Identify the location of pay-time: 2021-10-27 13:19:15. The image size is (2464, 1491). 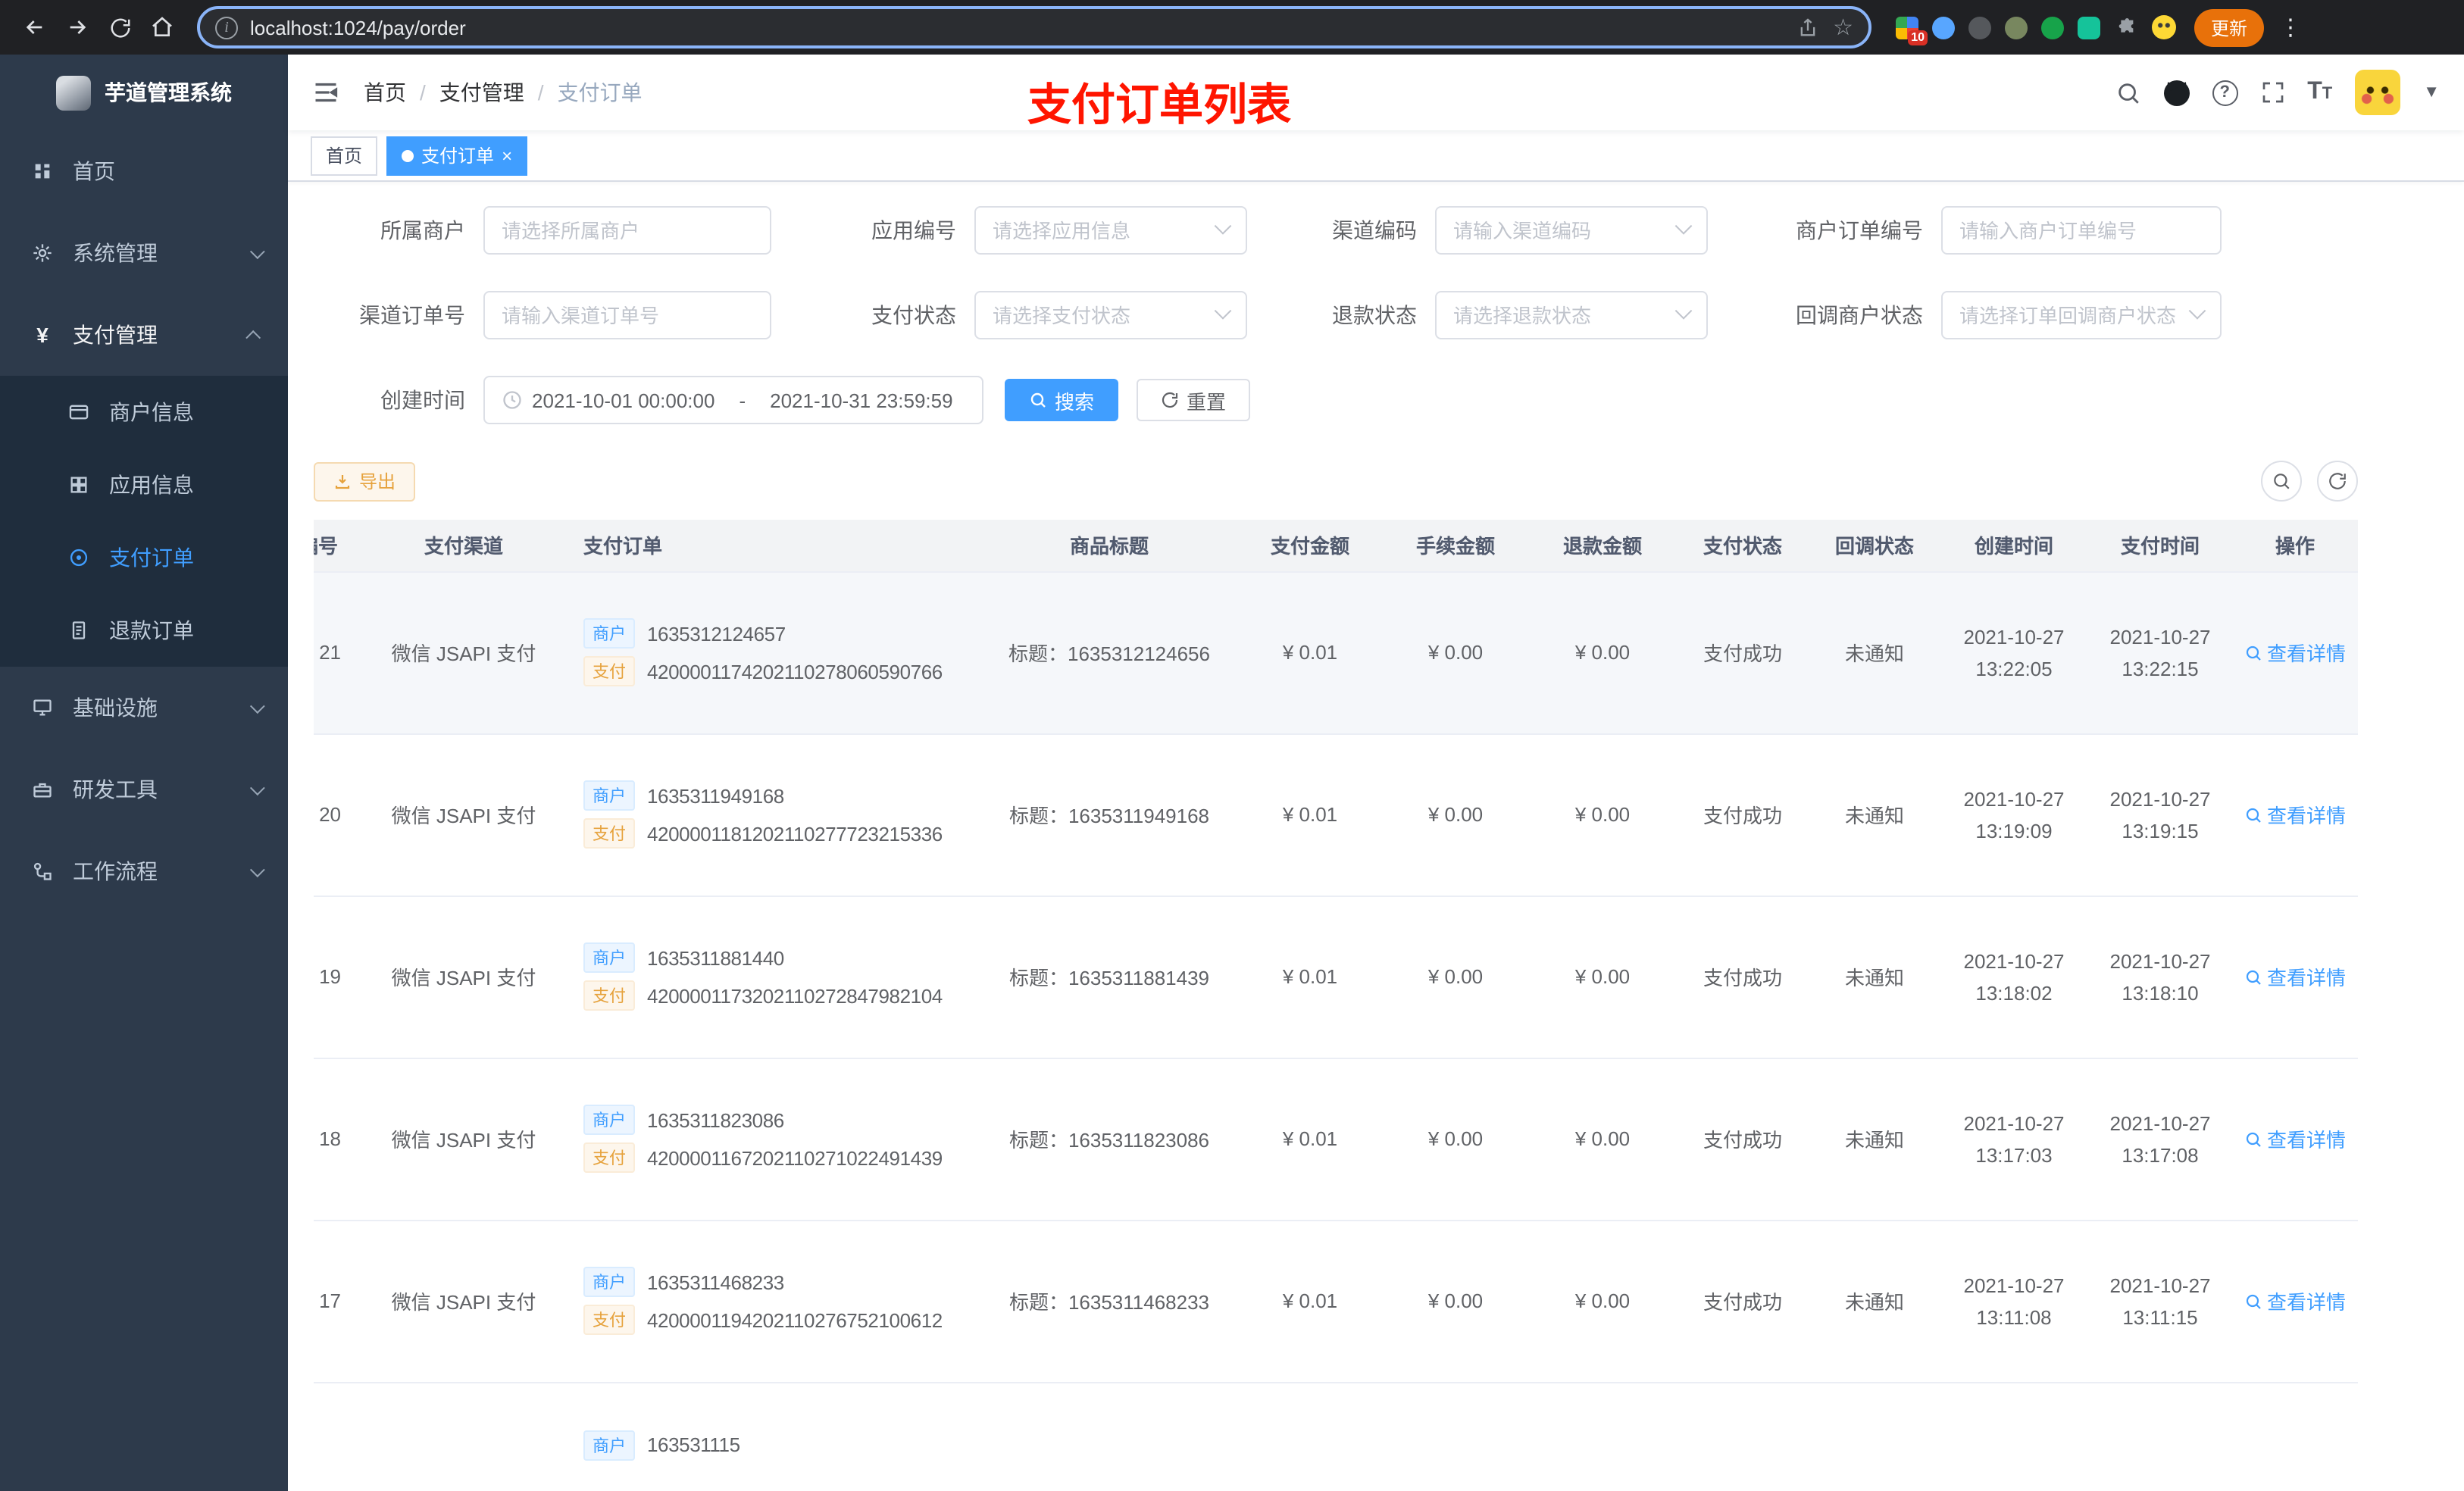
(2160, 814).